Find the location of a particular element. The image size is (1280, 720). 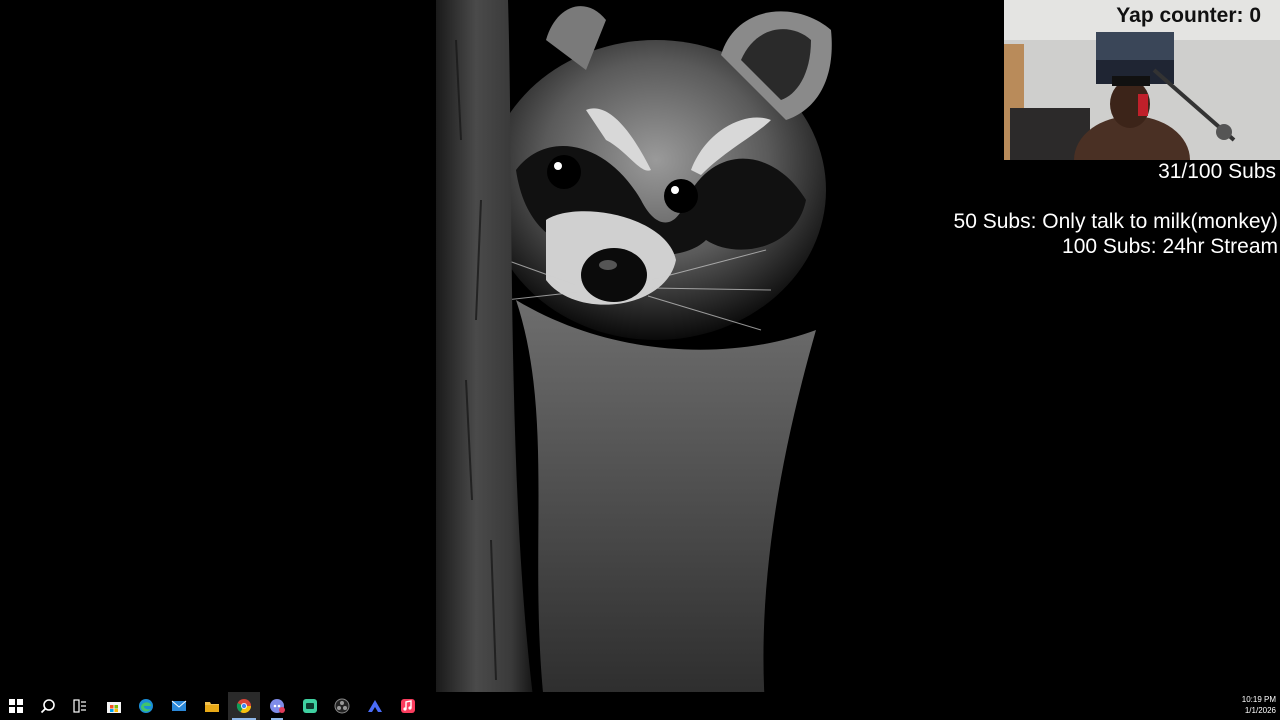

mail-icon is located at coordinates (179, 705).